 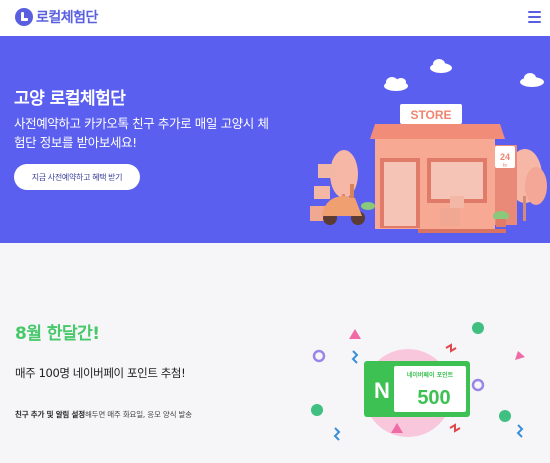 What do you see at coordinates (50, 414) in the screenshot?
I see `promo-note-bold: 친구 추가 및 알림 설정` at bounding box center [50, 414].